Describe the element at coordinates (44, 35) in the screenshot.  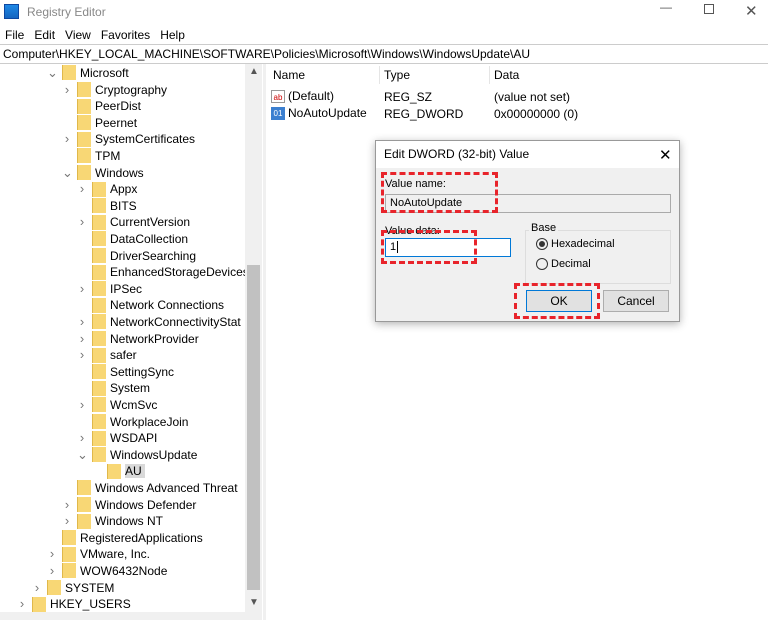
I see `menu-edit: Edit` at that location.